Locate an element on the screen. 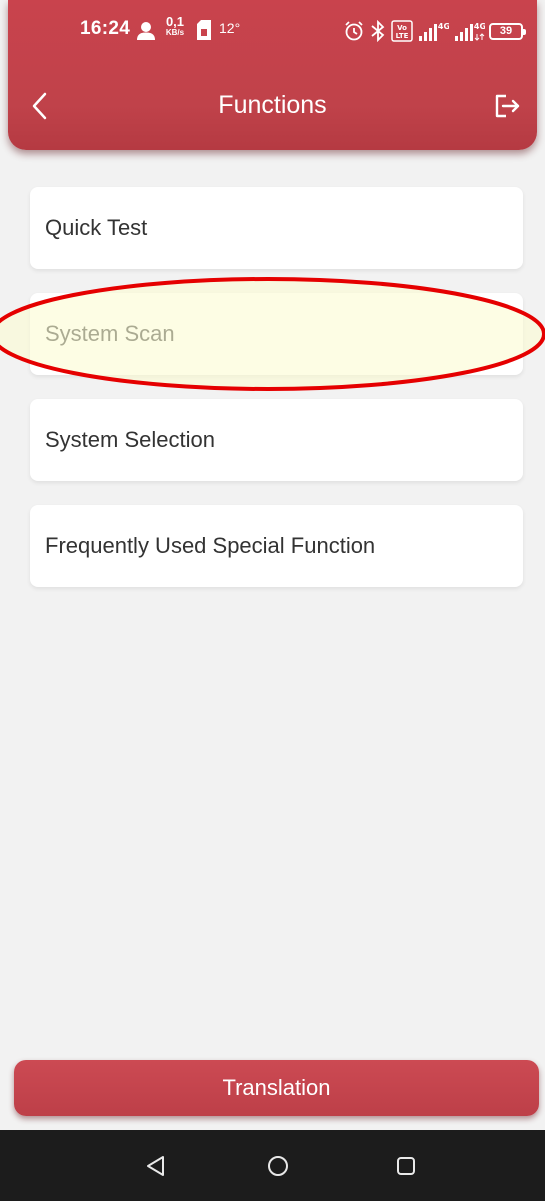 Image resolution: width=545 pixels, height=1201 pixels. menu-item-system-scan: System Scan is located at coordinates (276, 334).